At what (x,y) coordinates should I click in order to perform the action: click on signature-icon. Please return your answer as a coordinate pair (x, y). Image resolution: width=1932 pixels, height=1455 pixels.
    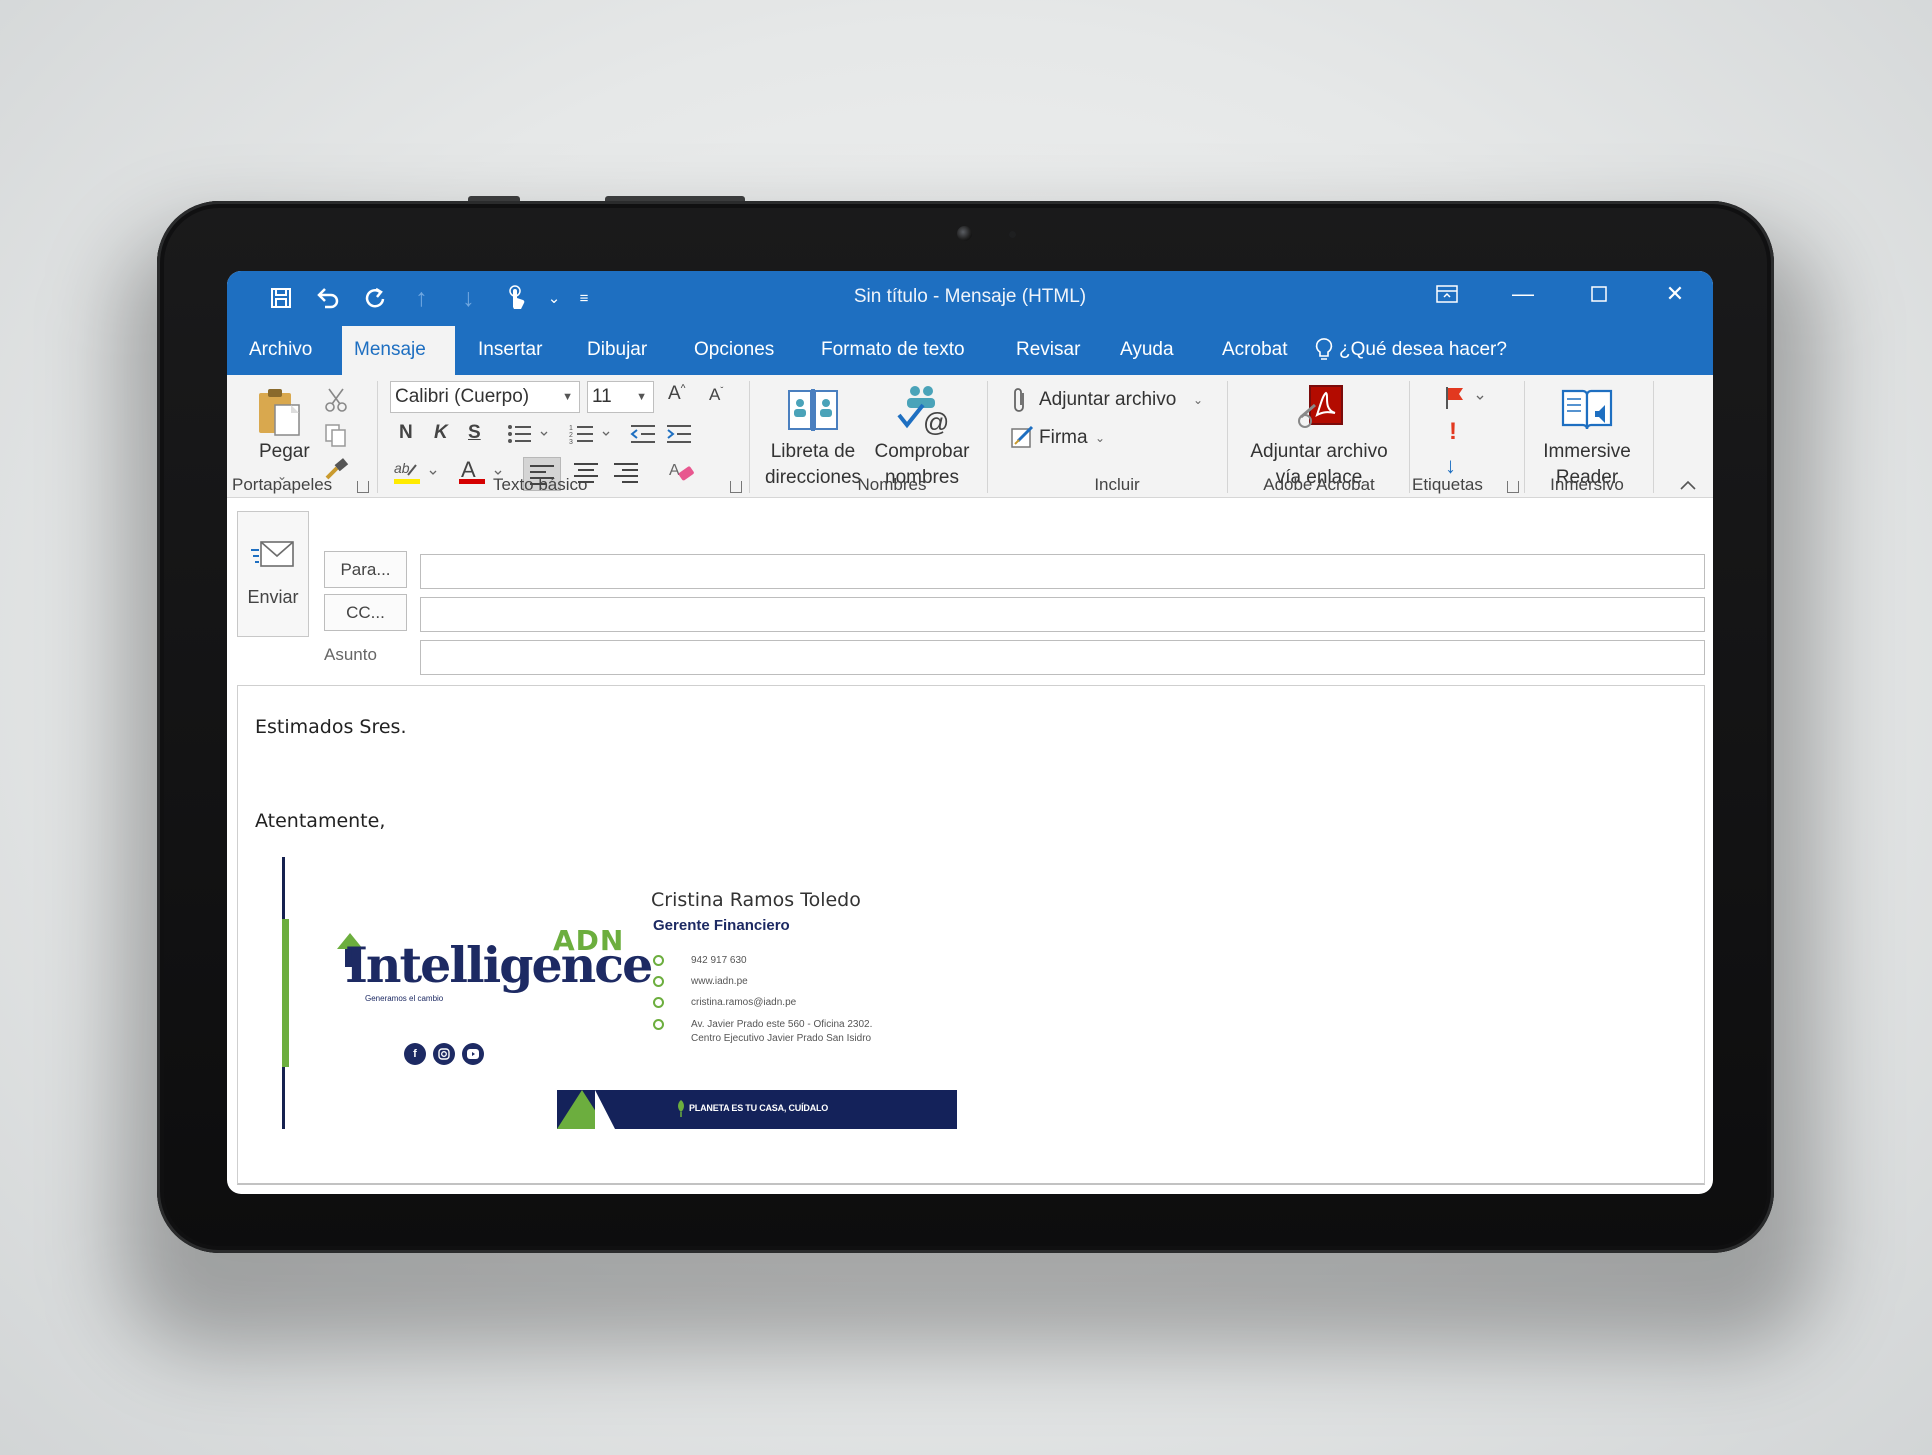
    Looking at the image, I should click on (1023, 438).